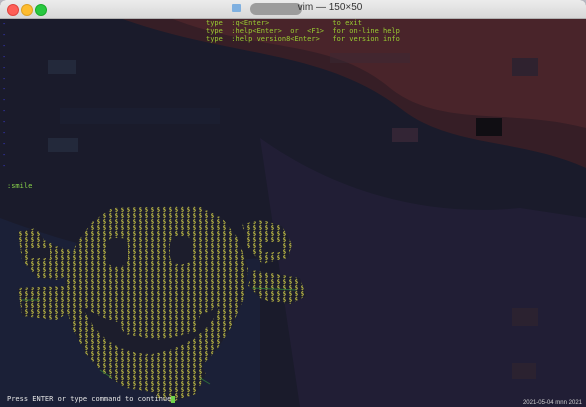 This screenshot has width=586, height=407. I want to click on vim-status-line: Press ENTER or type command to continue, so click(91, 399).